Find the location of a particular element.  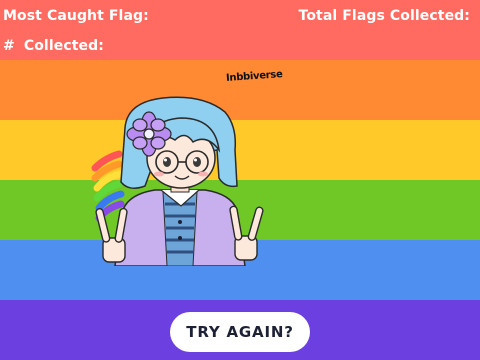

peace-hand-left is located at coordinates (111, 235).